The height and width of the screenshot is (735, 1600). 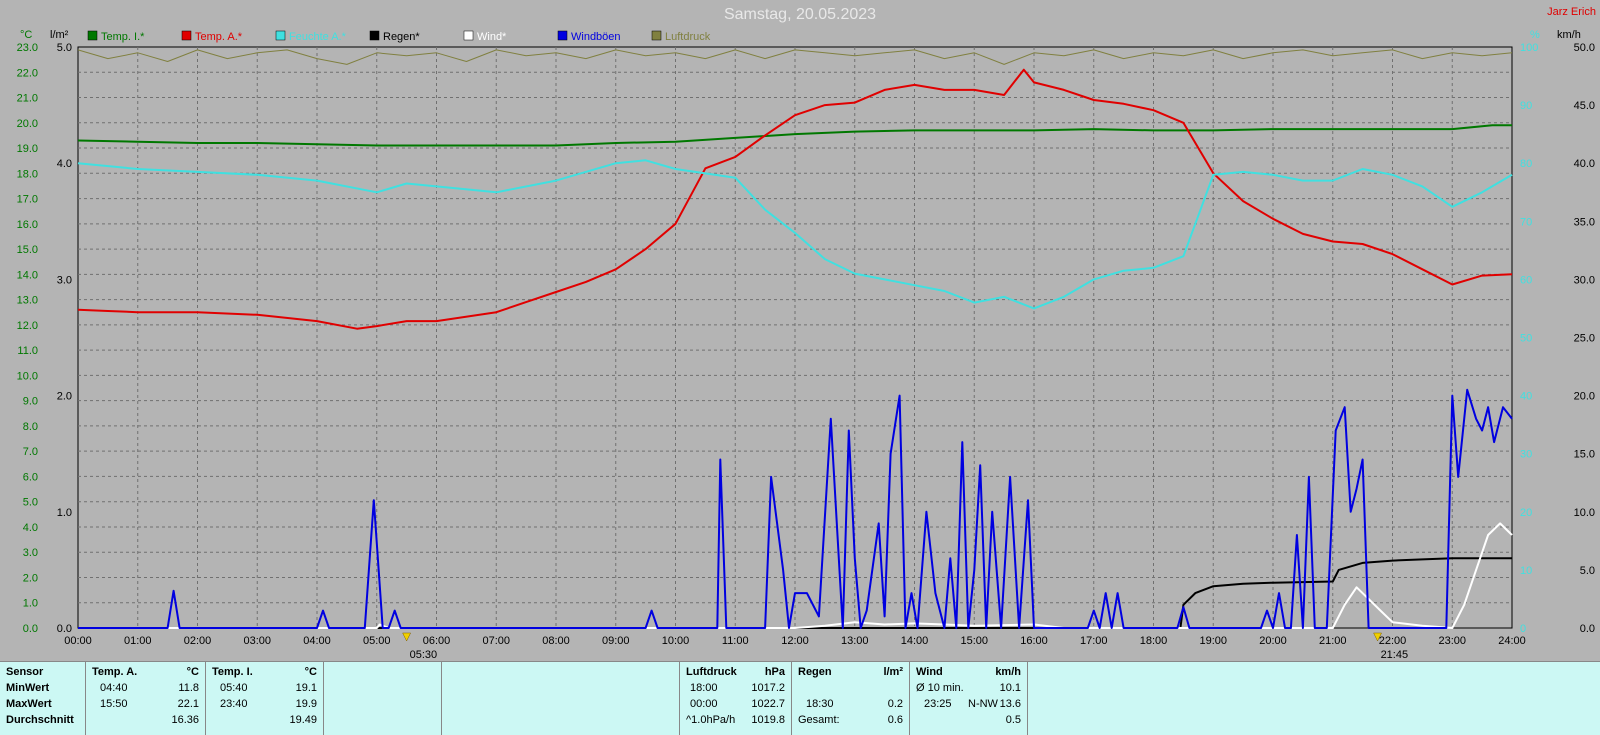 I want to click on x-tick-label: 18:00, so click(x=1154, y=641).